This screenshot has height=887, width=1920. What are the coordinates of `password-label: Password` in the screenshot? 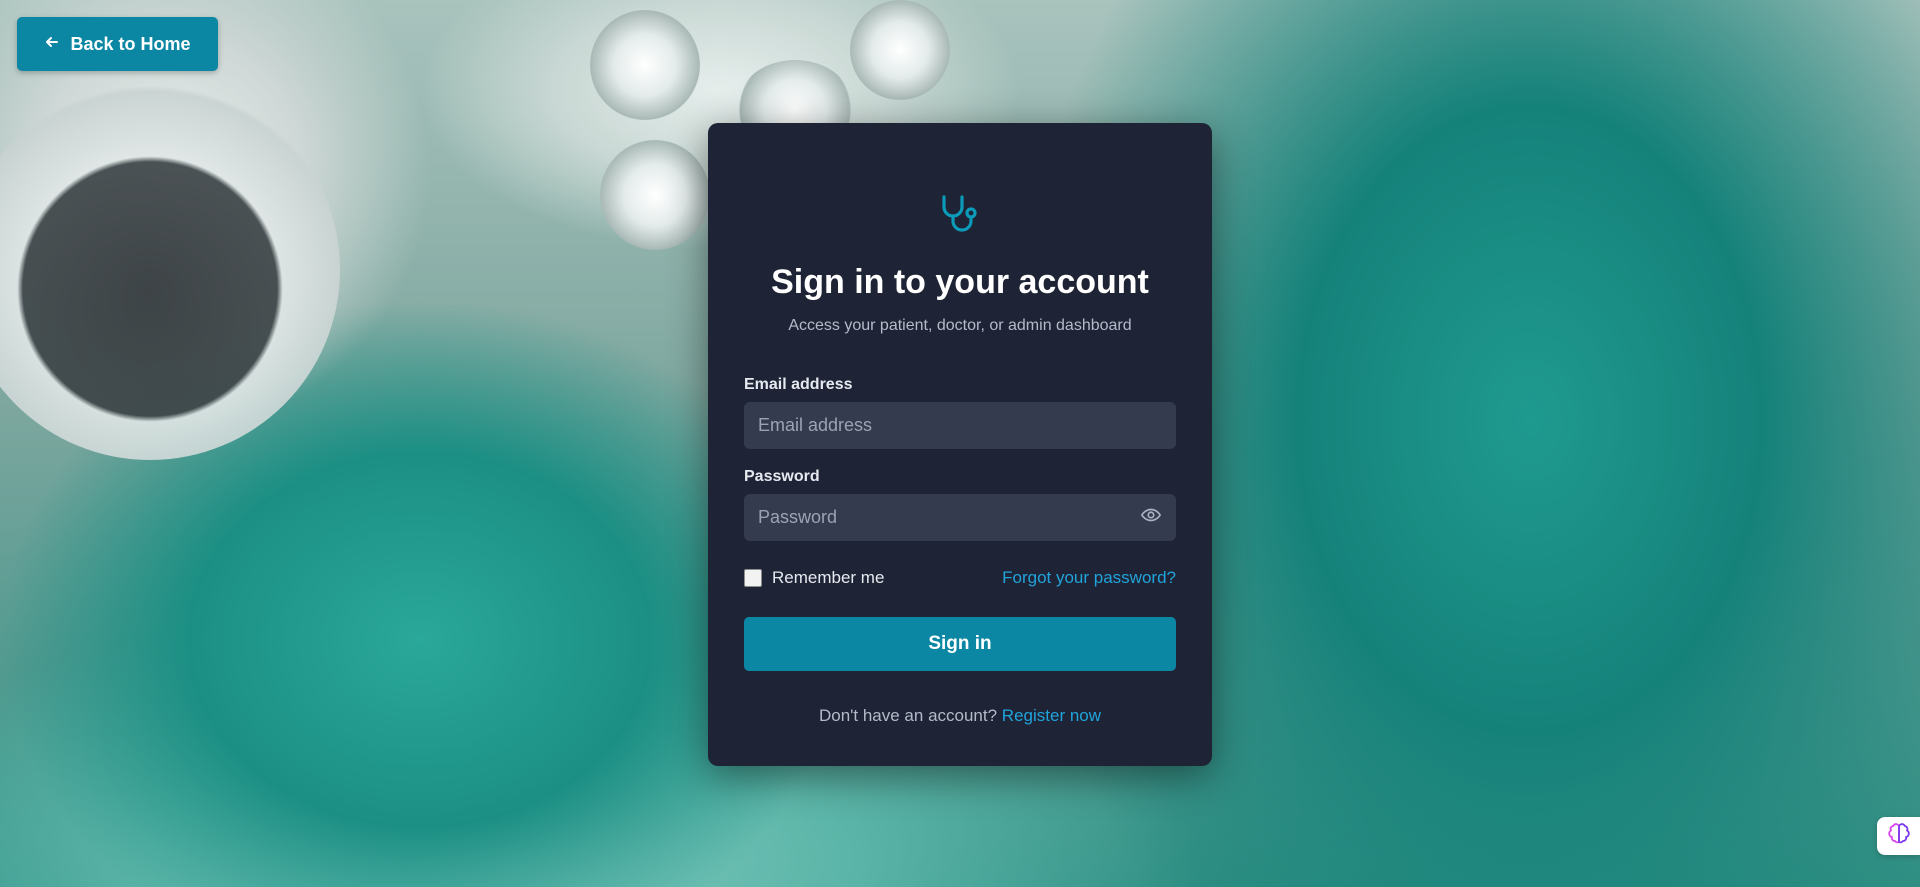 It's located at (782, 476).